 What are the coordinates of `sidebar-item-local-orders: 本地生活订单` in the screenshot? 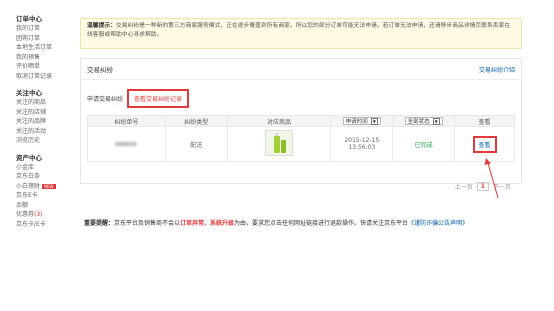 It's located at (46, 48).